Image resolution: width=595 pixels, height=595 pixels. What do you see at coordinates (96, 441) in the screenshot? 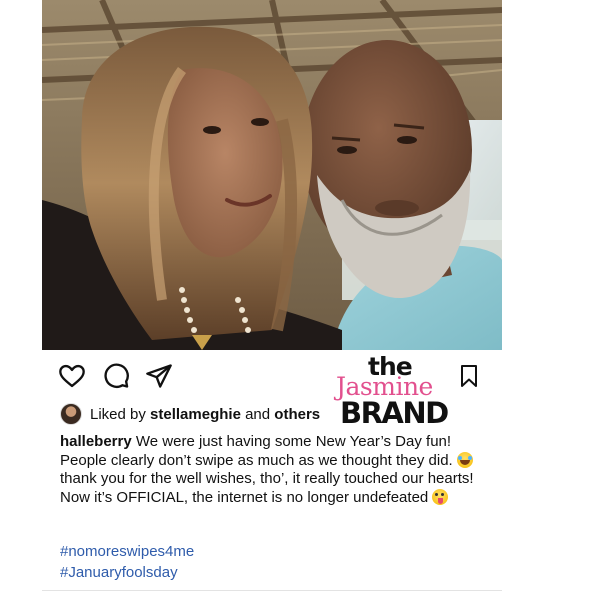
I see `caption-username-link: halleberry` at bounding box center [96, 441].